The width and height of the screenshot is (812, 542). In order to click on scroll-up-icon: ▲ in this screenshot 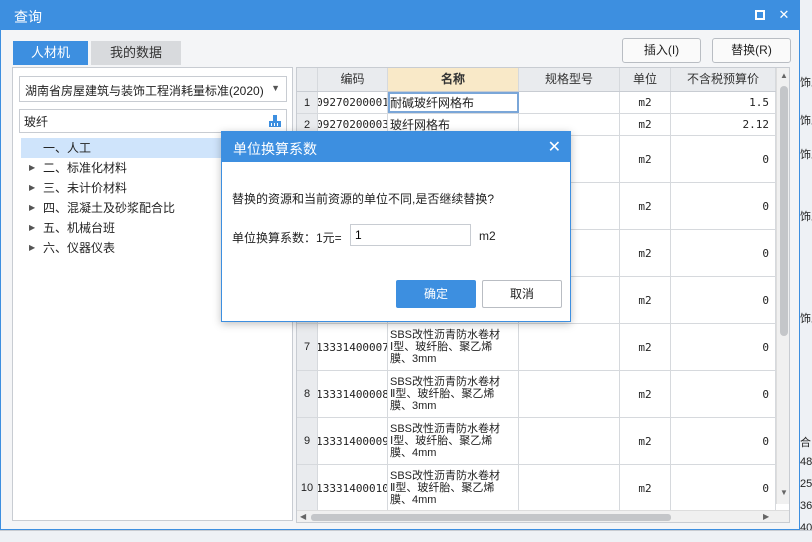, I will do `click(784, 75)`.